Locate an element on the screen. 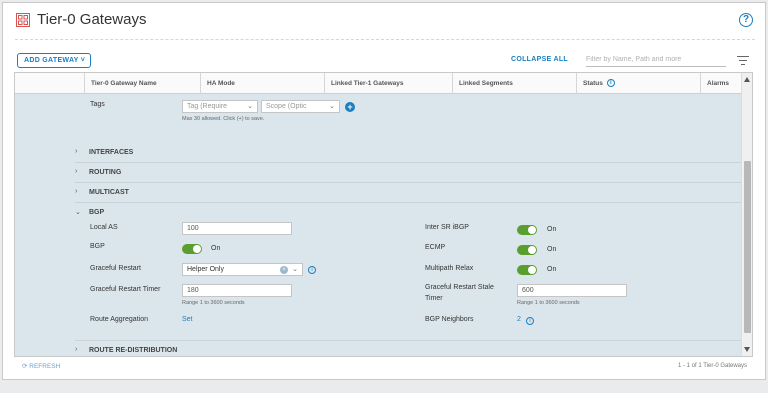  stale-timer-input: 600 is located at coordinates (572, 290).